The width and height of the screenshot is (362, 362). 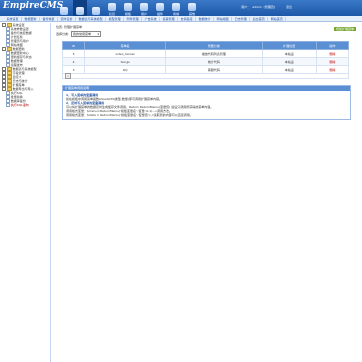 I want to click on column-nav-button: 栏目, so click(x=112, y=8).